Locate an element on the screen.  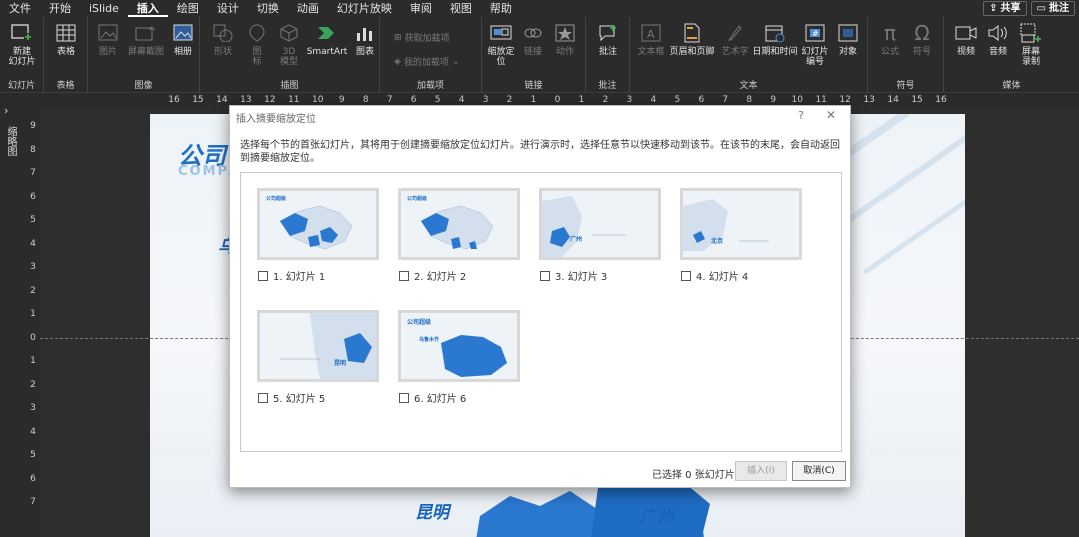
thumbnail-map: 公司超级 乌鲁木齐 is located at coordinates (459, 346).